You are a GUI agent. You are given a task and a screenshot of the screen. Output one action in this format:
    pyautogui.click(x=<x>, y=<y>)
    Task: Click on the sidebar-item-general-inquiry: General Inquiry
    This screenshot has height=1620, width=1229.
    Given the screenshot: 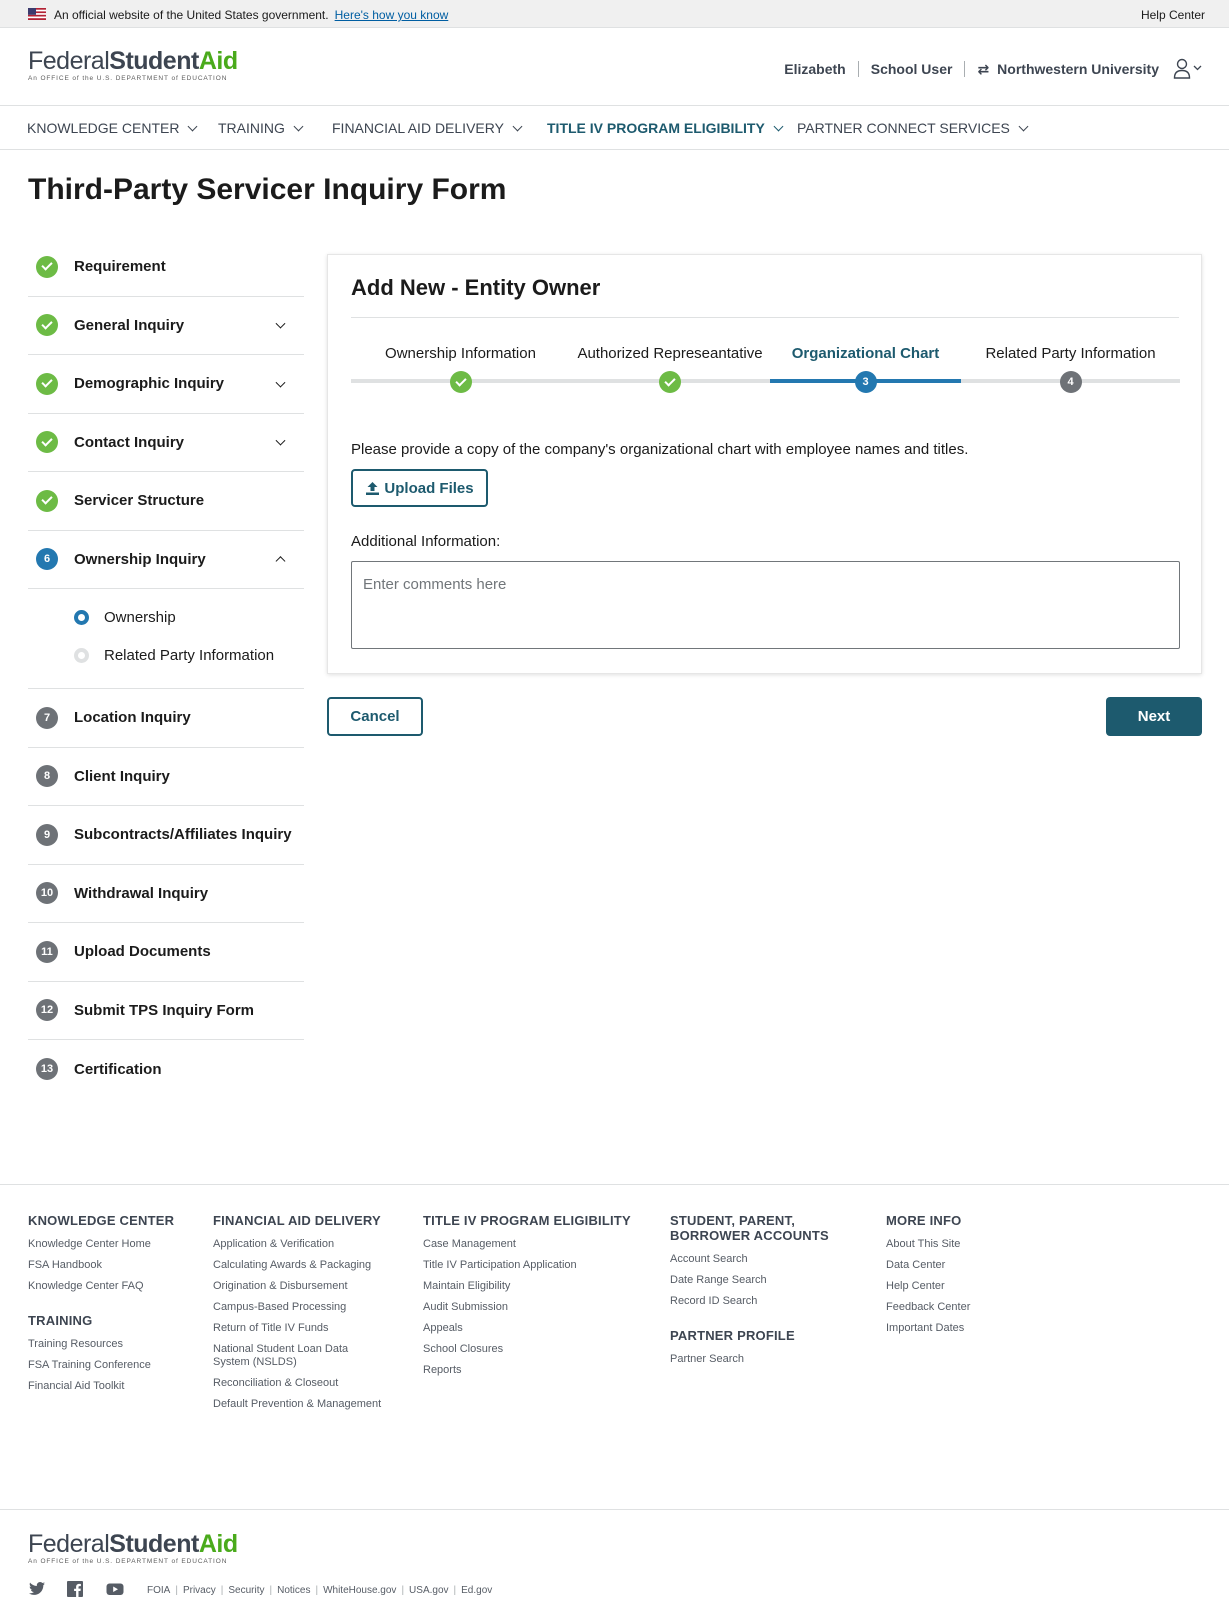 What is the action you would take?
    pyautogui.click(x=166, y=326)
    